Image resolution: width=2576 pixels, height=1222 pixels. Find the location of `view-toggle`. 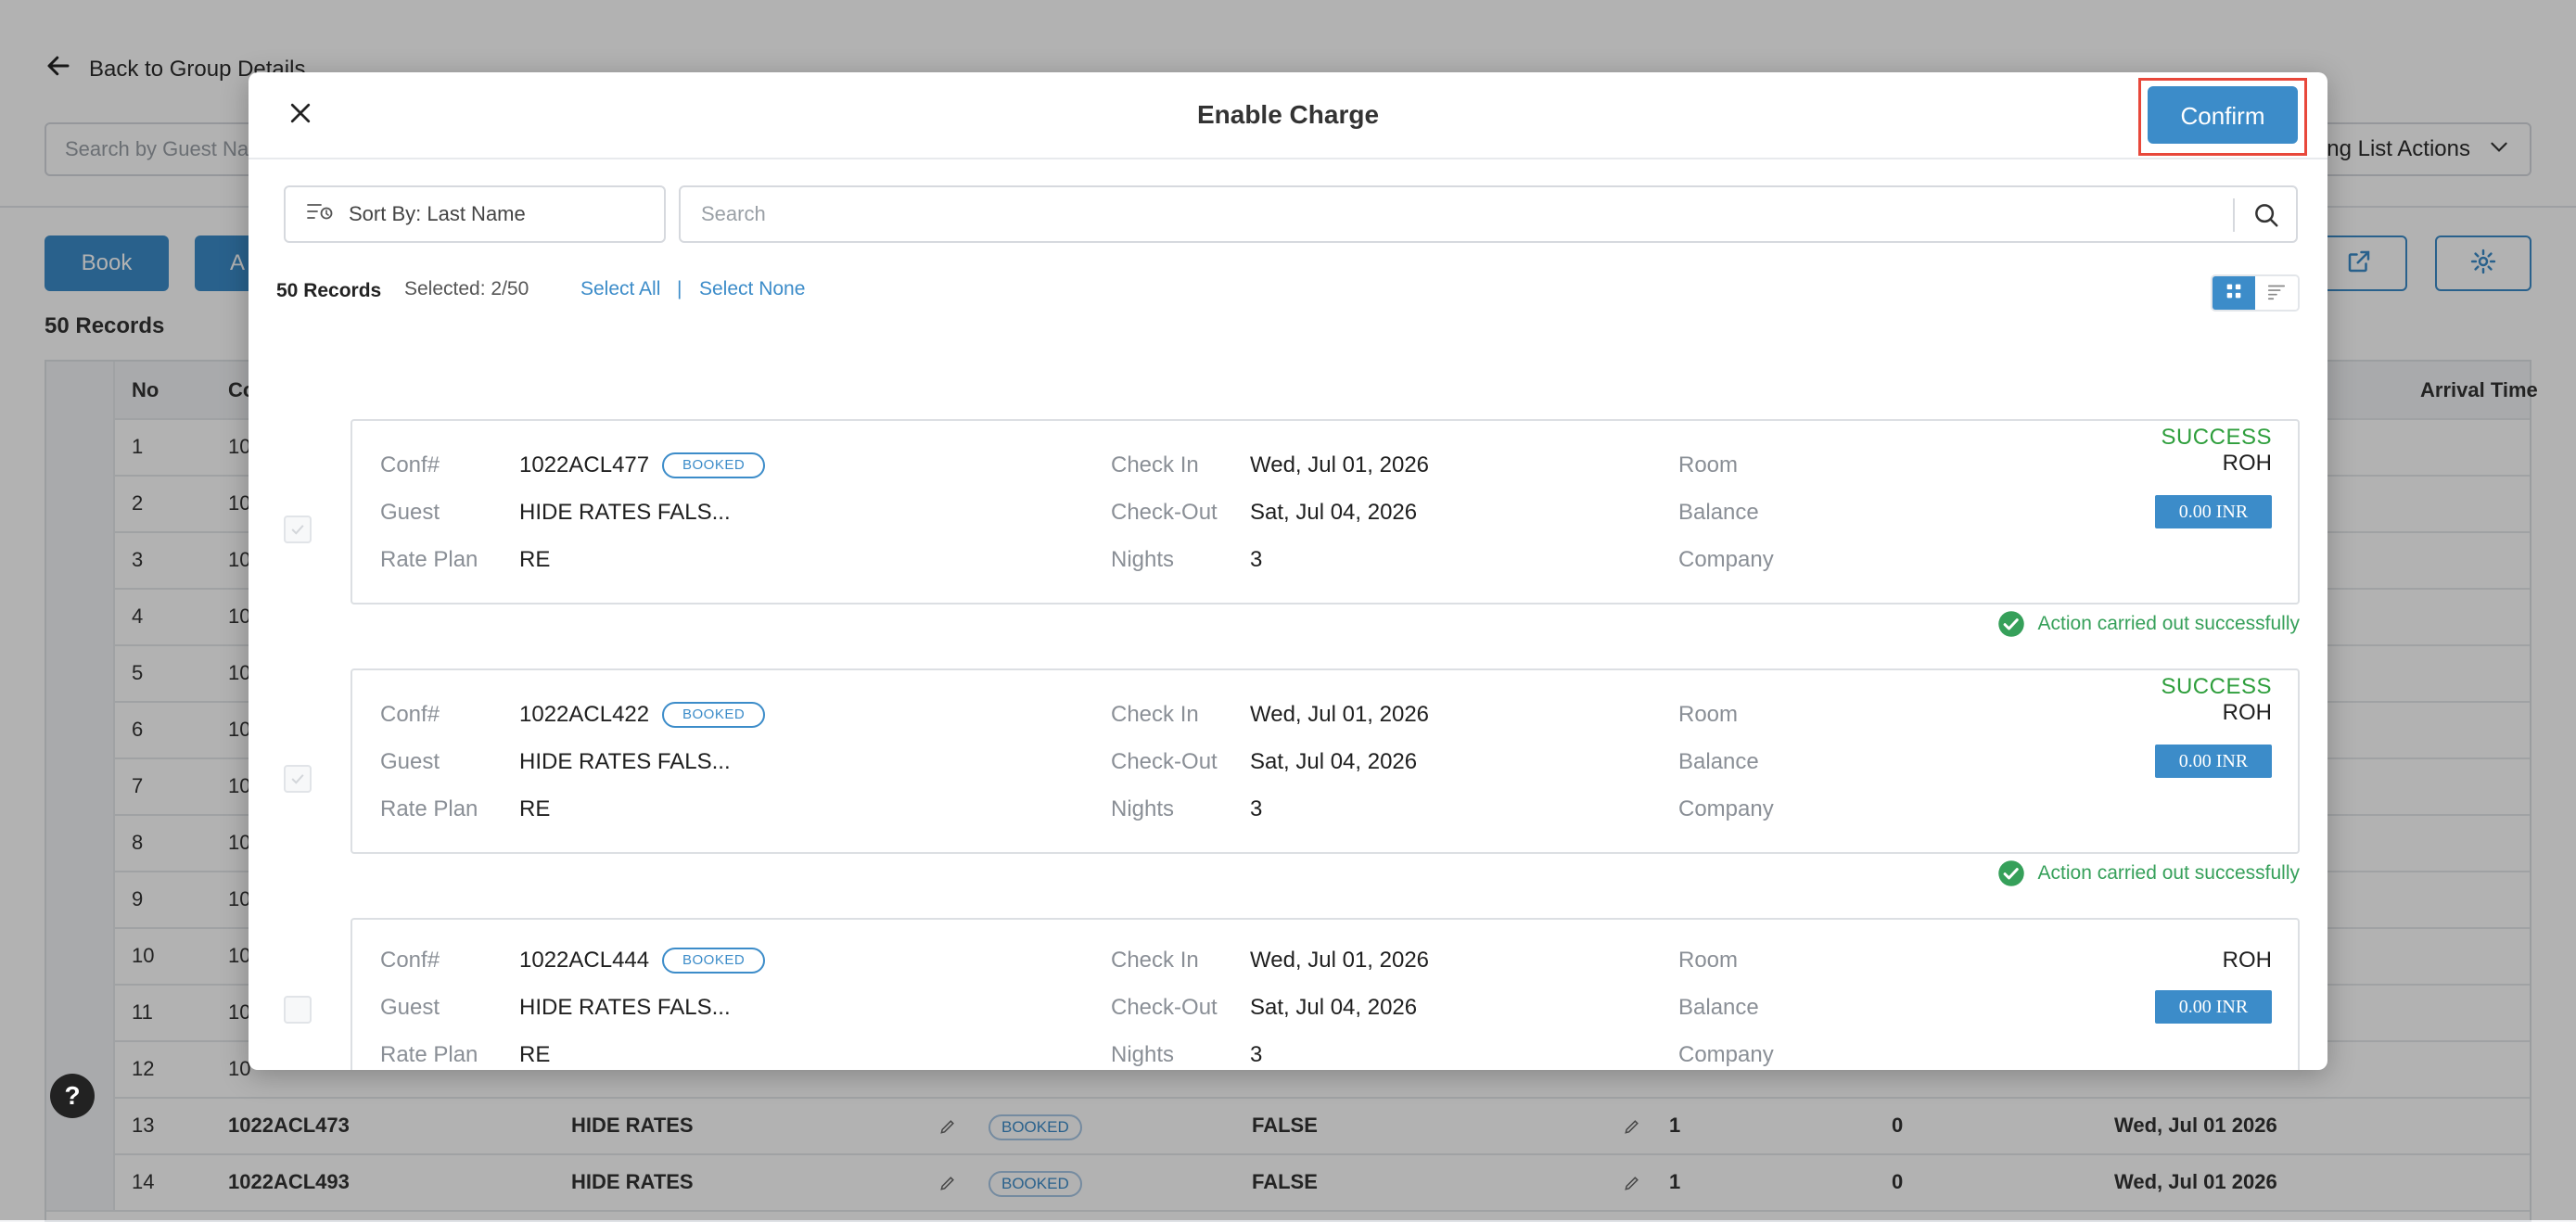

view-toggle is located at coordinates (2256, 293).